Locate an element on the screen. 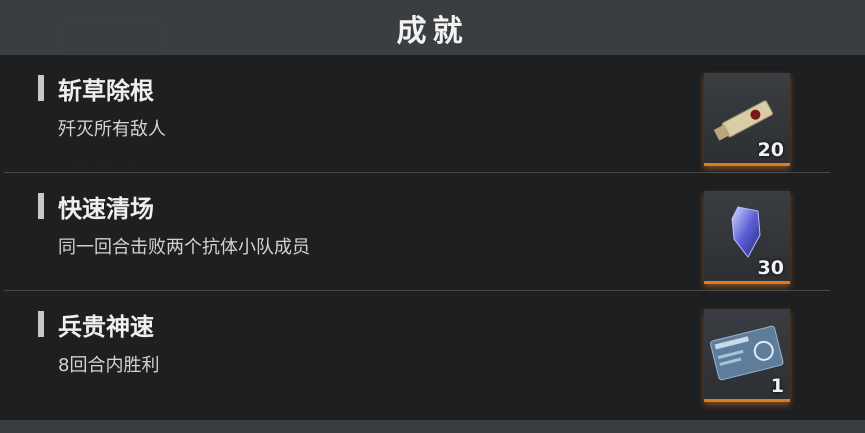  achievement-description: 歼灭所有敌人 is located at coordinates (112, 129).